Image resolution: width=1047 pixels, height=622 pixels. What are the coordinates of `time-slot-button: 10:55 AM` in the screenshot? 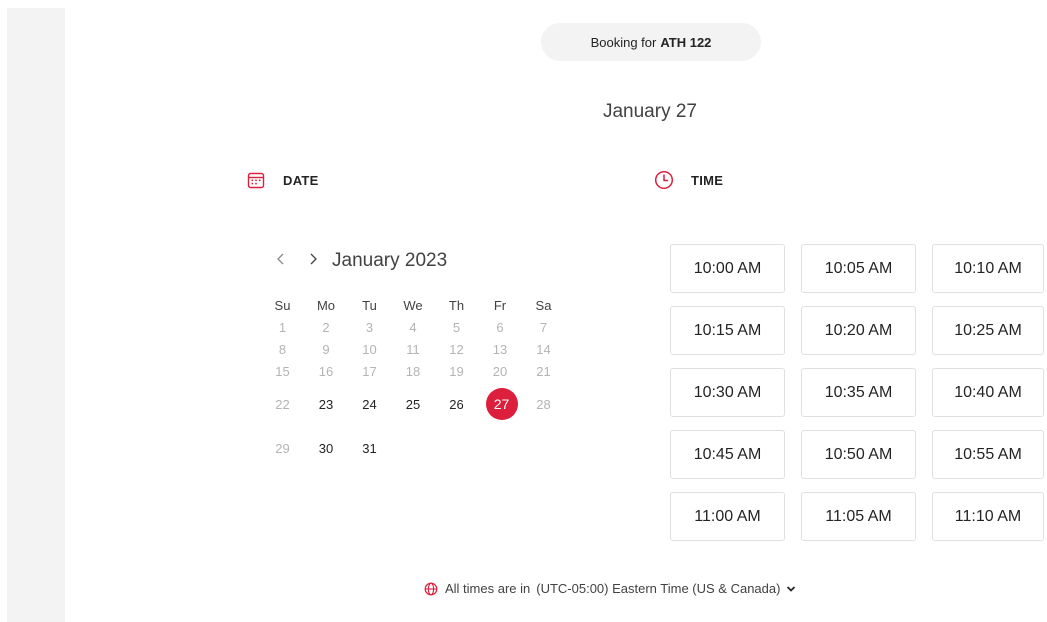 It's located at (988, 454).